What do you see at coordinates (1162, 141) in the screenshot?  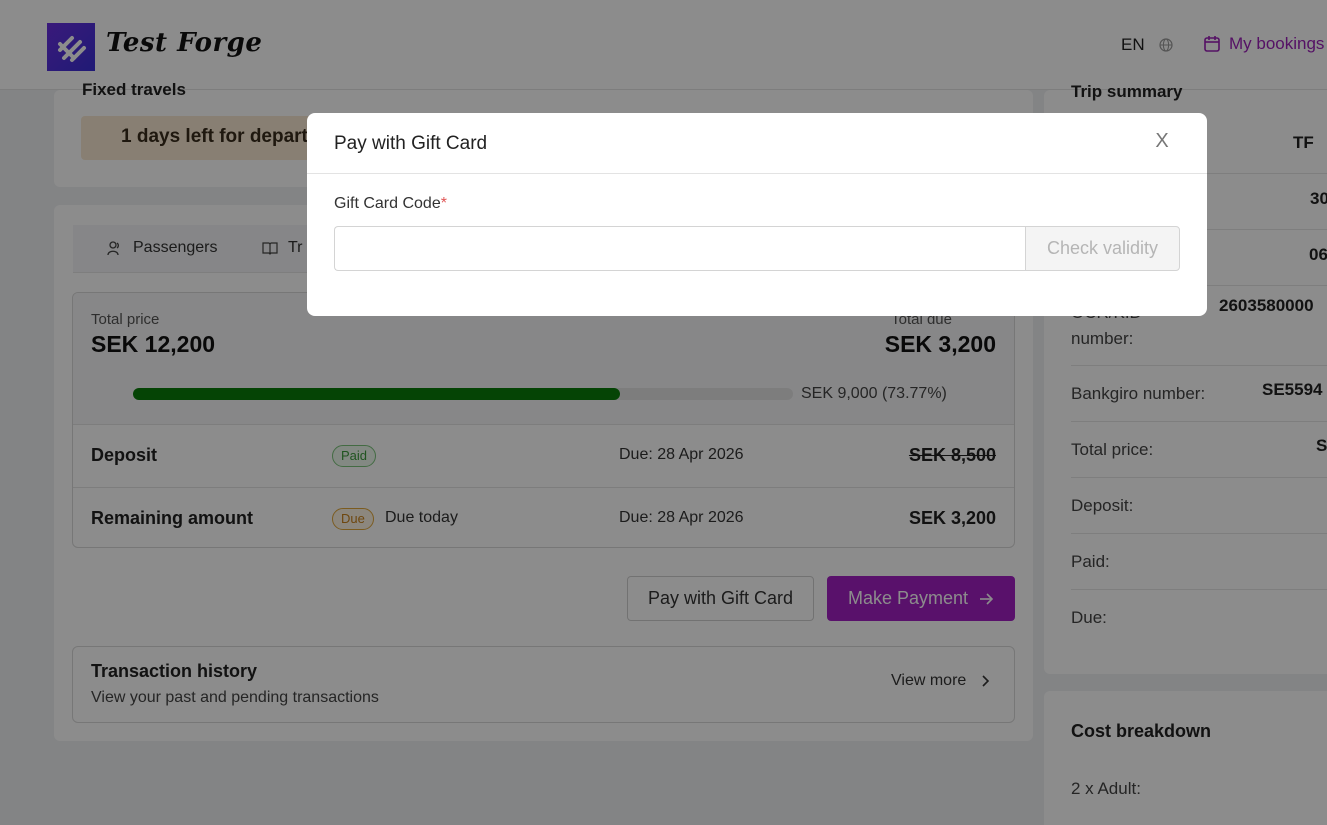 I see `close-icon: X` at bounding box center [1162, 141].